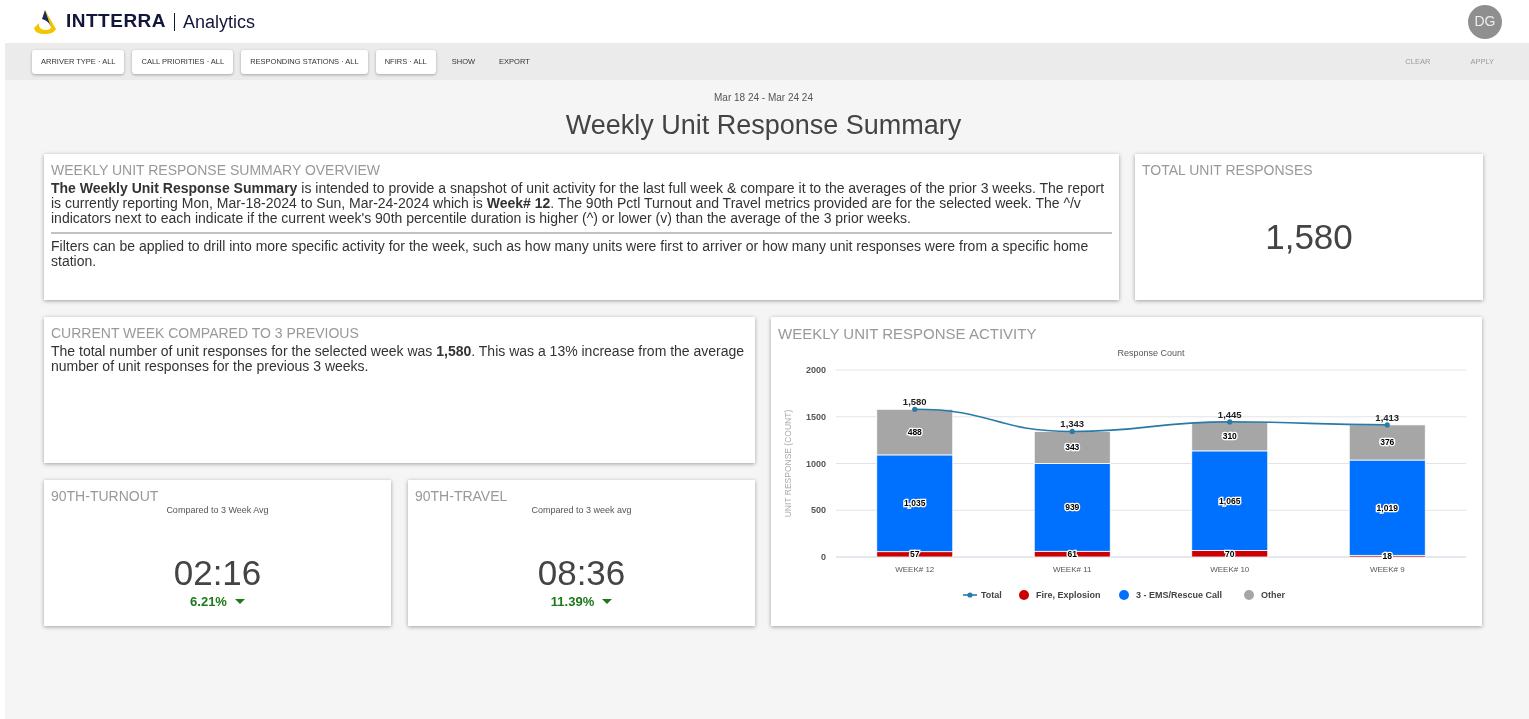 The image size is (1529, 719). I want to click on legend-label: 3 - EMS/Rescue Call, so click(1179, 595).